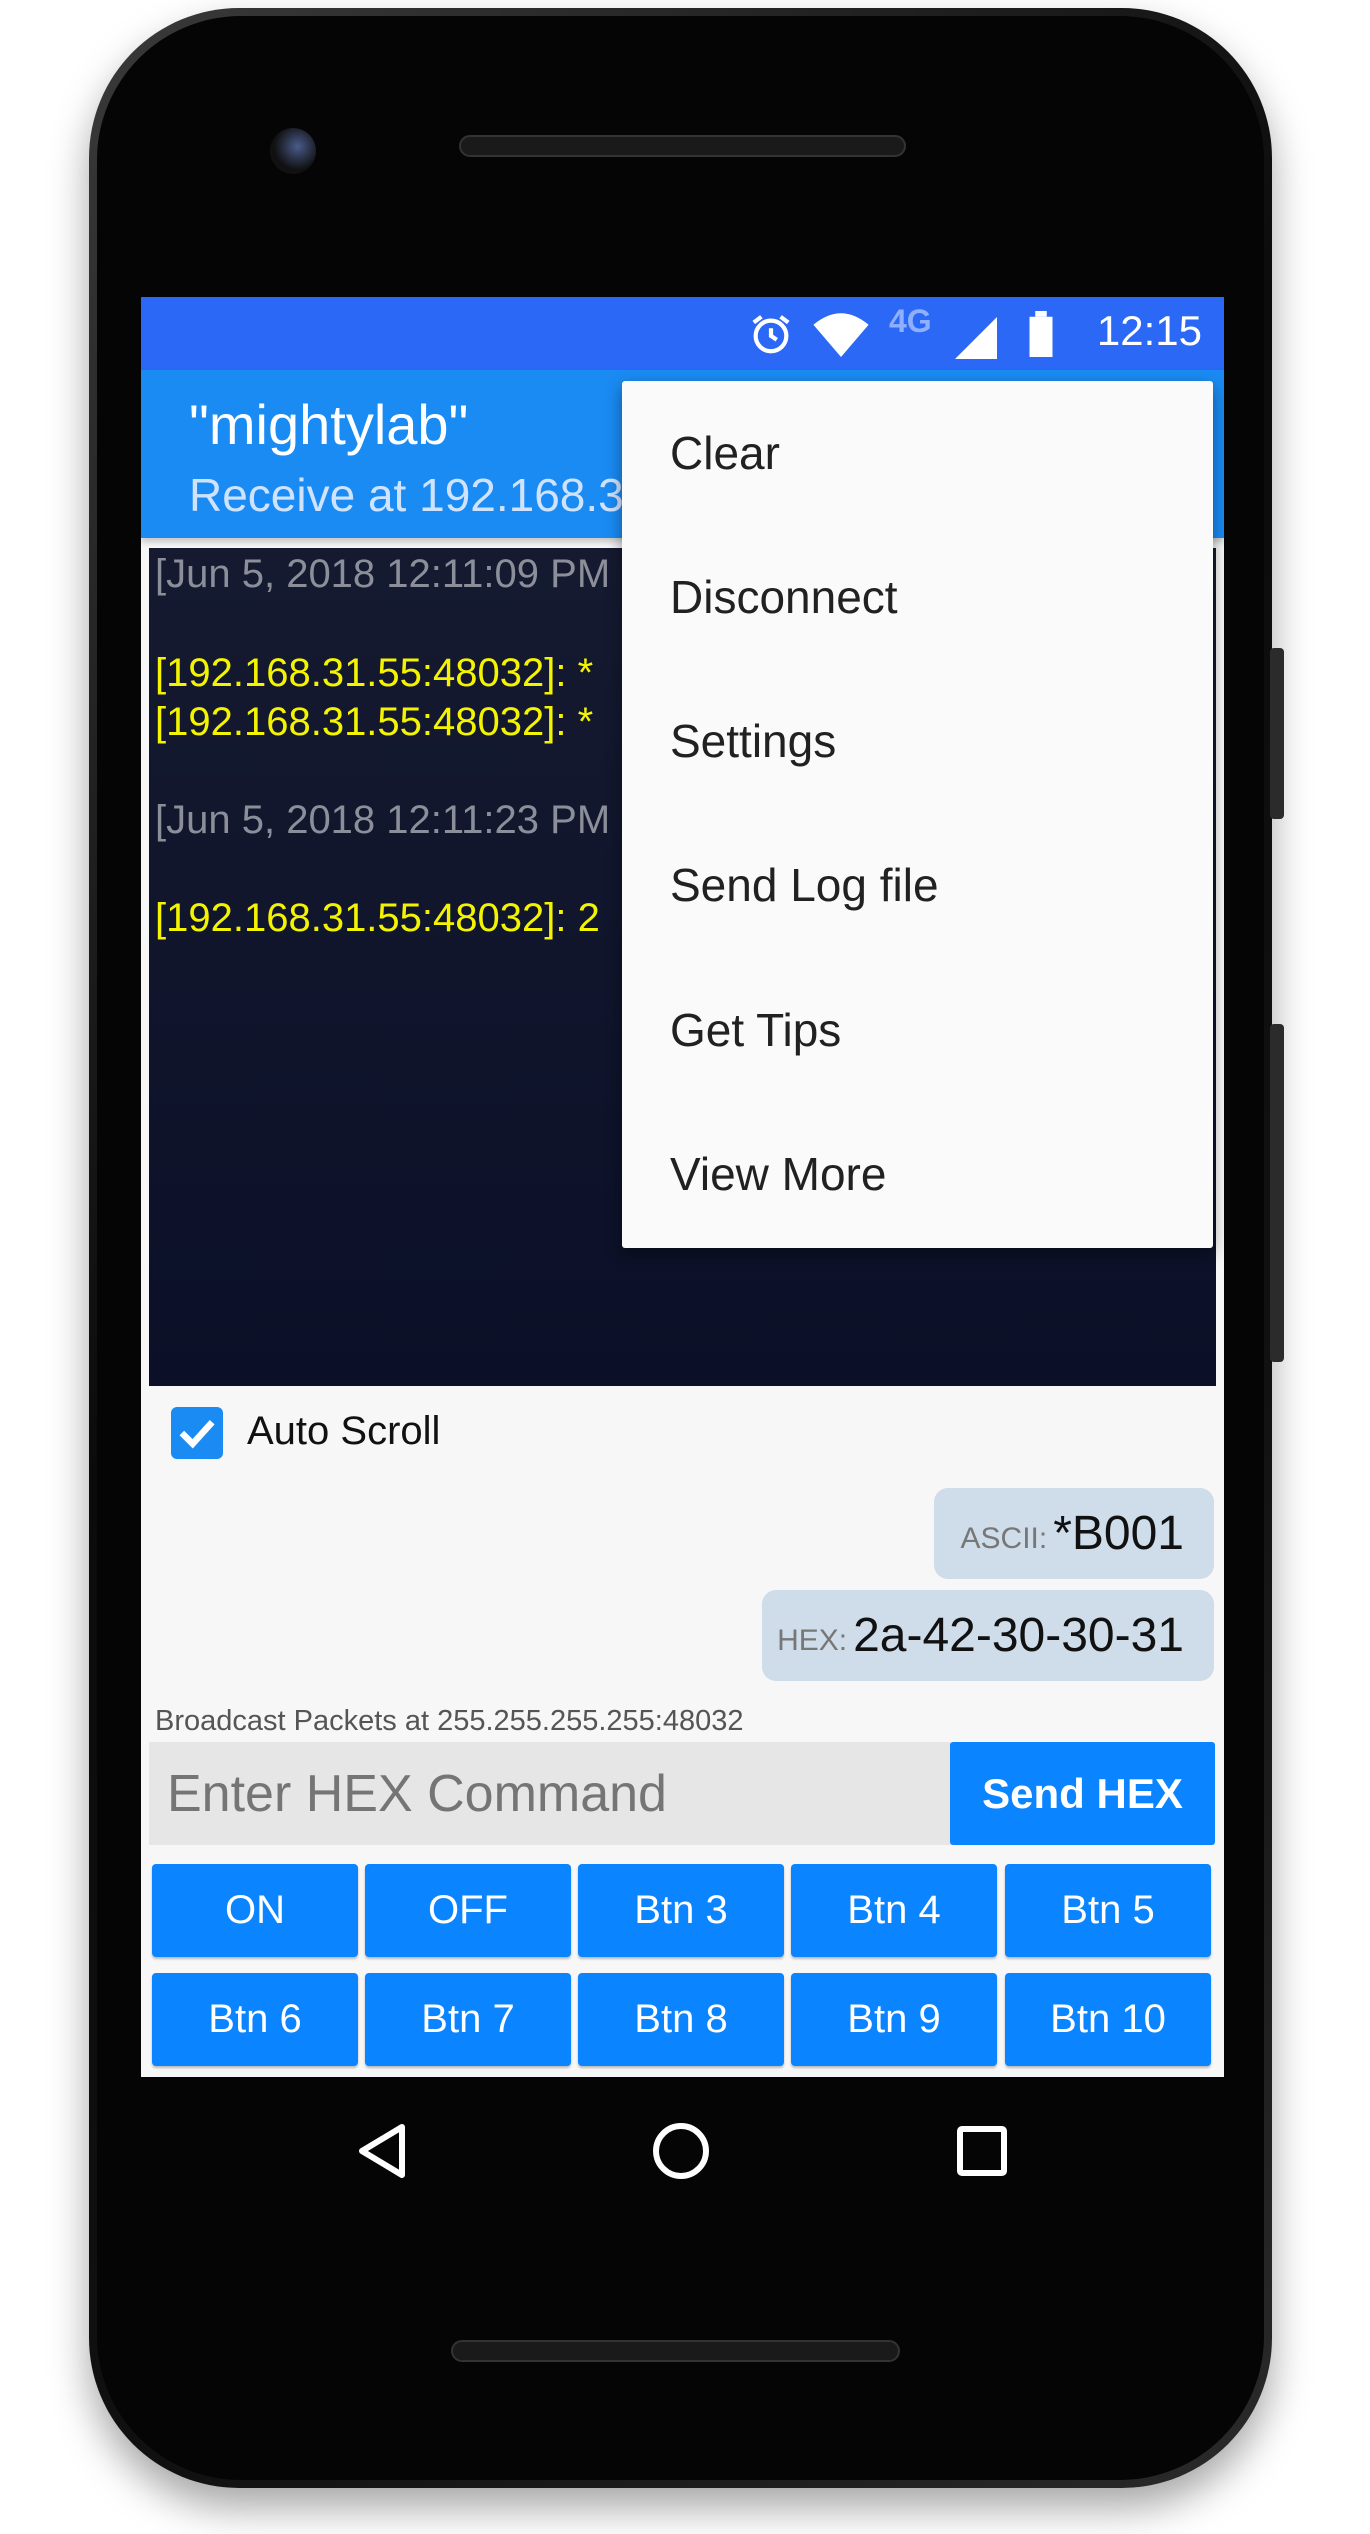  I want to click on power-button, so click(1277, 733).